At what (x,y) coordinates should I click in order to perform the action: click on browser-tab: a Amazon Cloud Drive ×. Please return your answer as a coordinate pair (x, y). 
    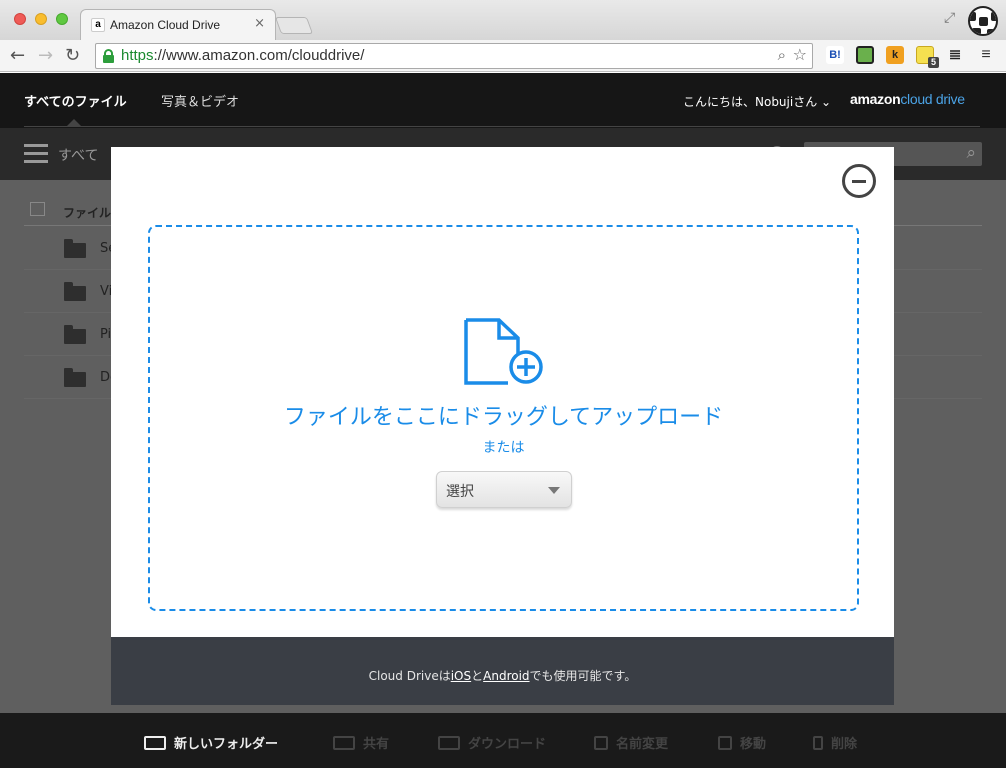
    Looking at the image, I should click on (178, 24).